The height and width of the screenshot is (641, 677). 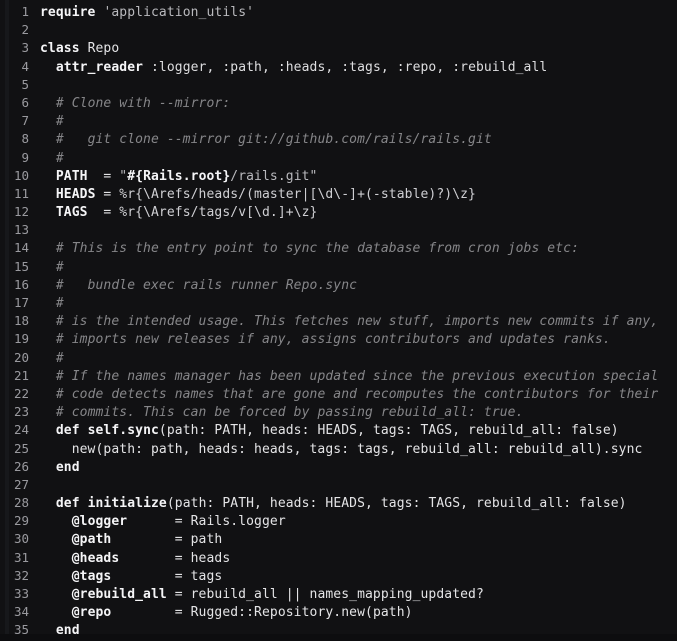 I want to click on code-token-plain: =, so click(x=107, y=194).